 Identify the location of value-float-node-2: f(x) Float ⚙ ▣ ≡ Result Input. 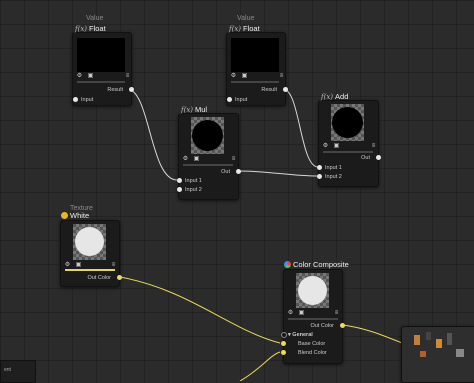
(257, 65).